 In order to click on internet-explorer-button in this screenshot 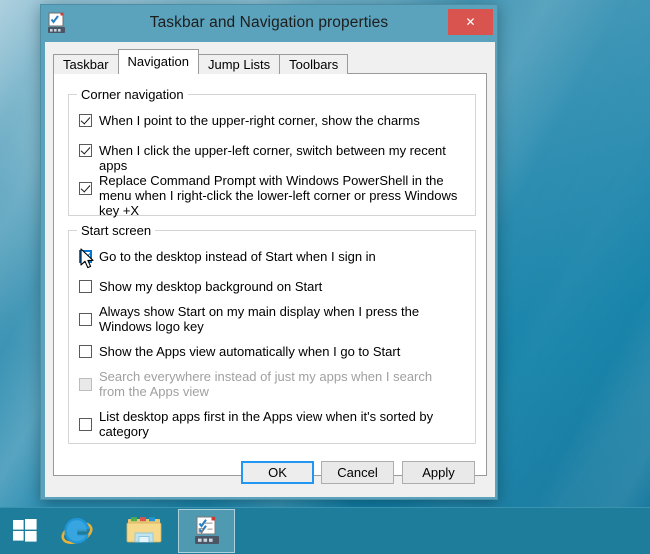, I will do `click(77, 531)`.